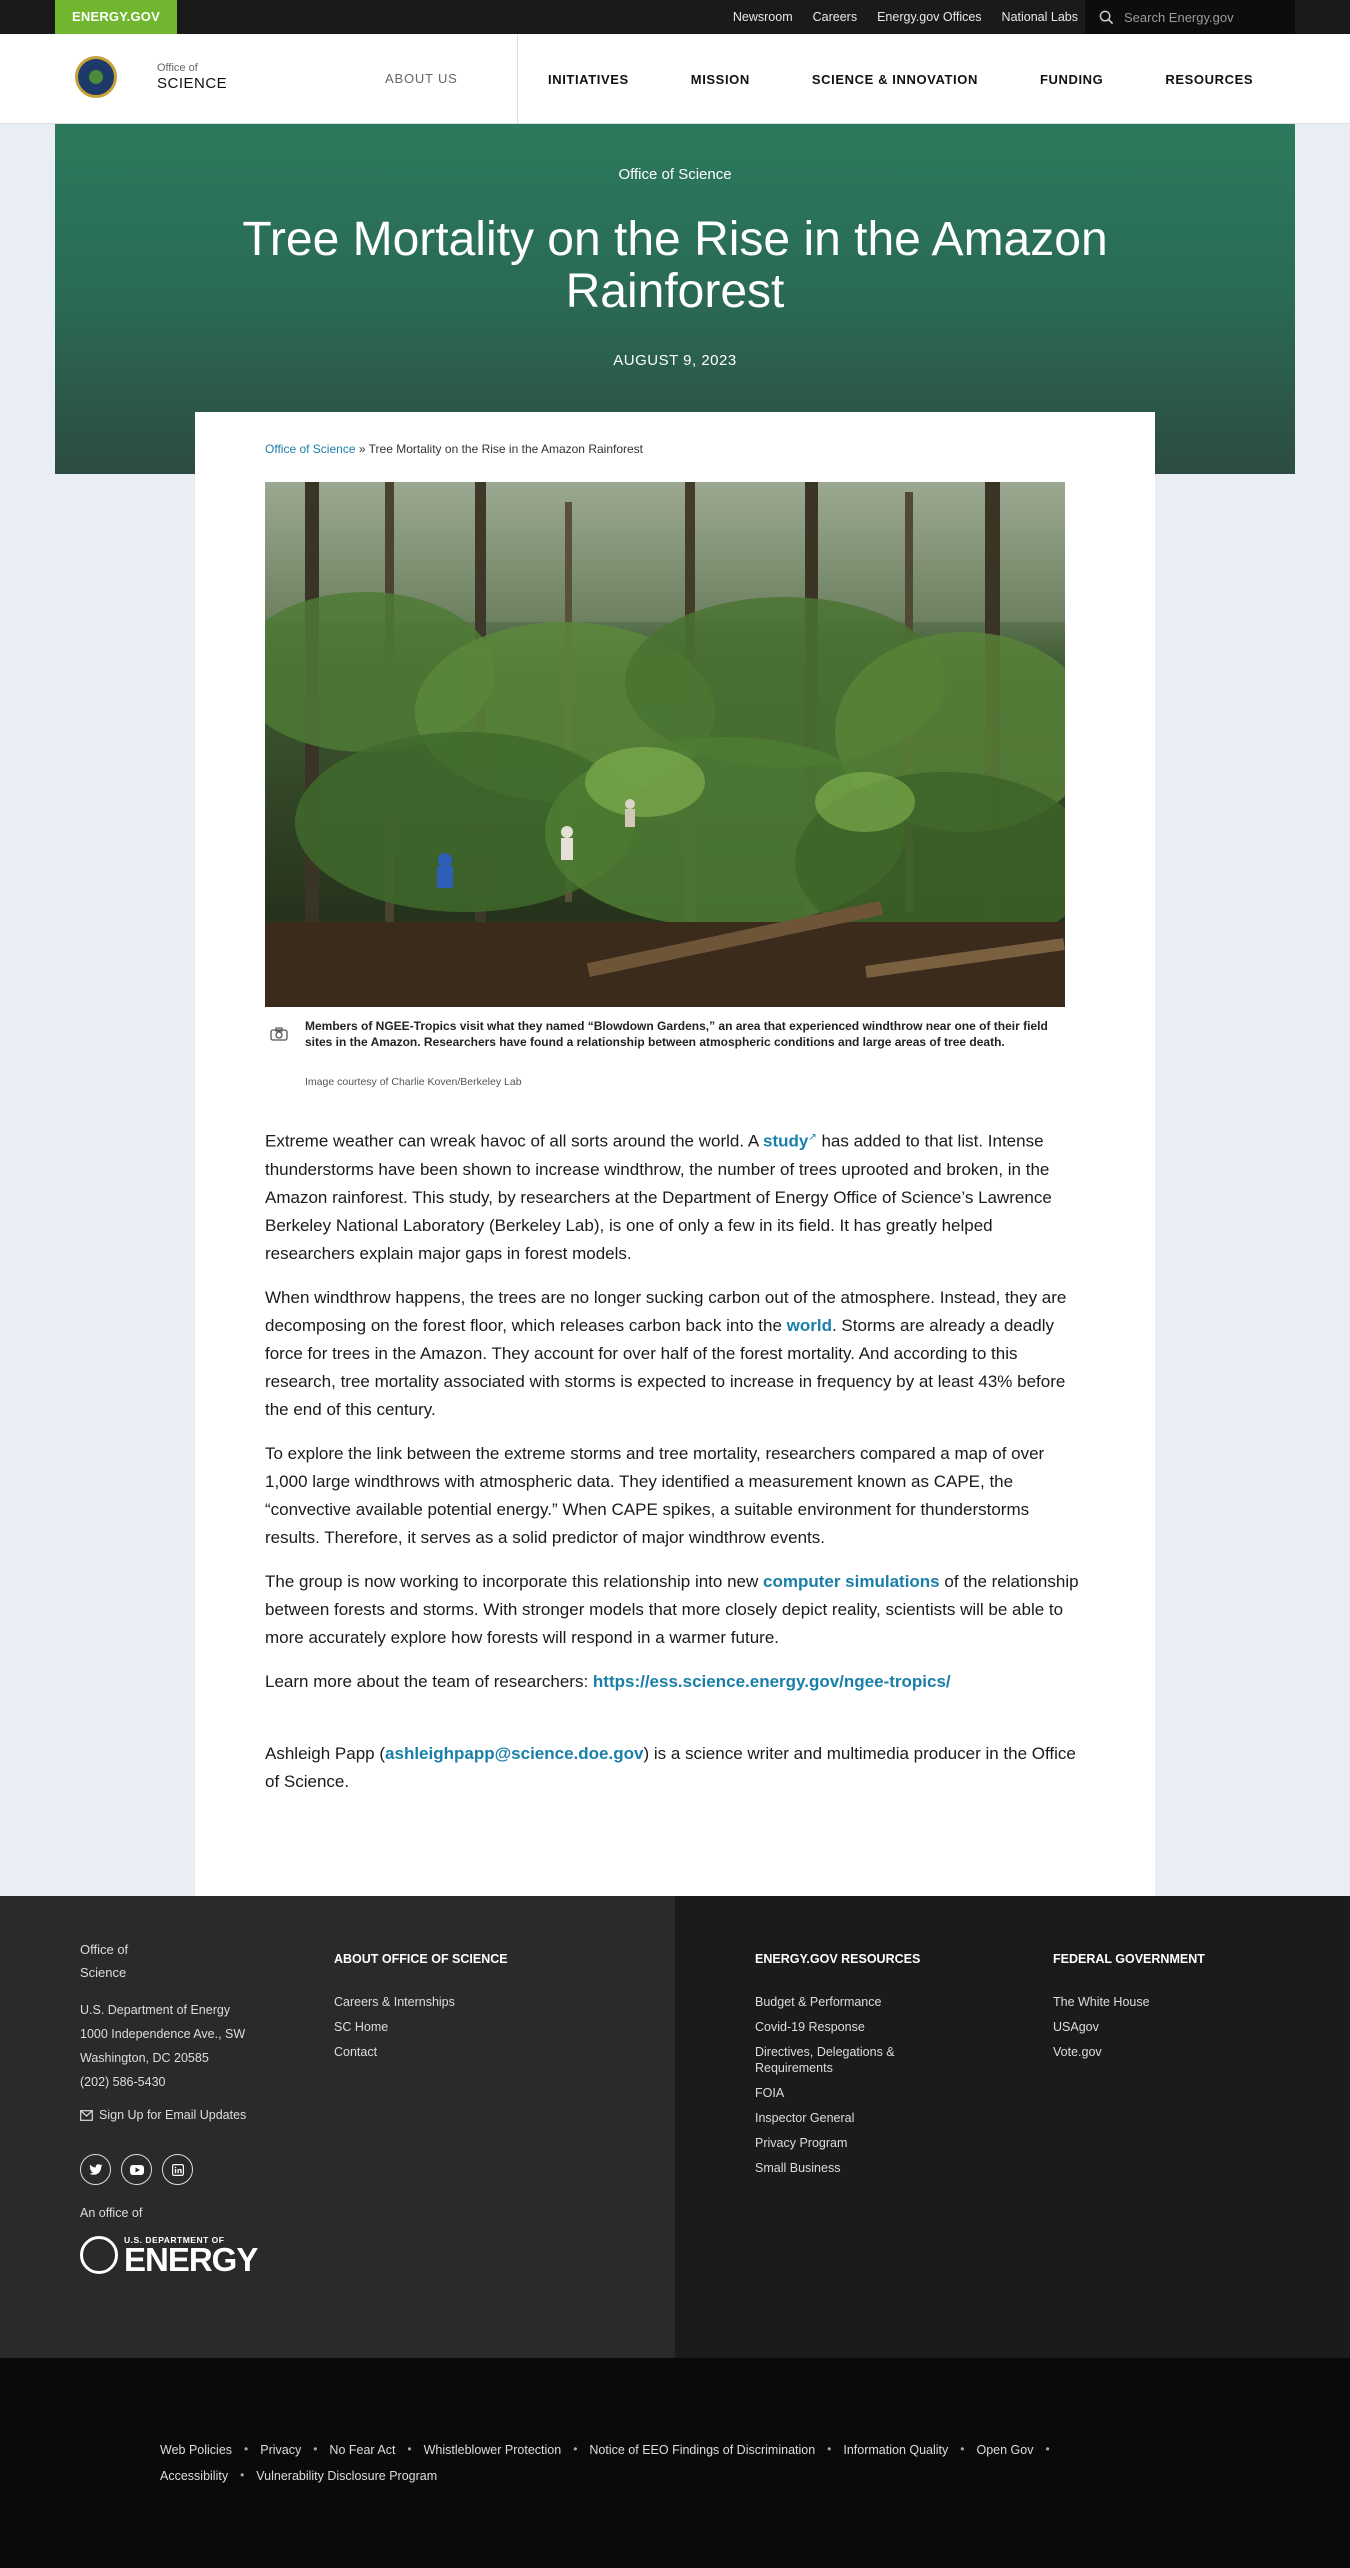 The image size is (1350, 2568). Describe the element at coordinates (177, 2169) in the screenshot. I see `linkedin-icon` at that location.